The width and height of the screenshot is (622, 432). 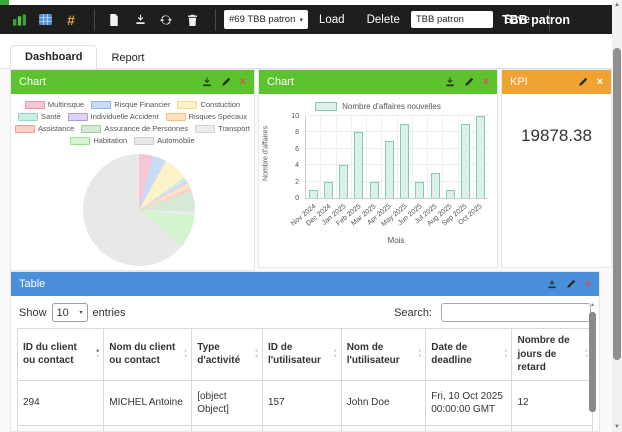 What do you see at coordinates (305, 312) in the screenshot?
I see `table-controls: Show 10 ▾ entries Search:` at bounding box center [305, 312].